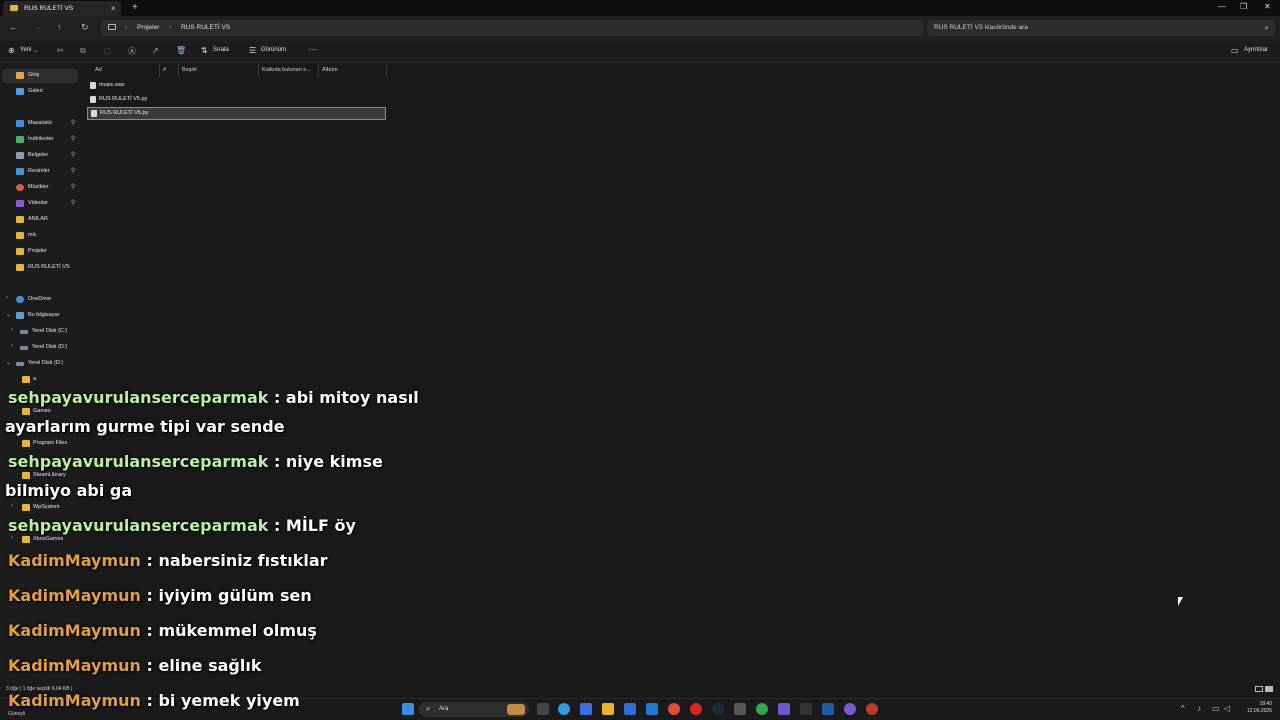 The width and height of the screenshot is (1280, 720). What do you see at coordinates (630, 709) in the screenshot?
I see `store-icon` at bounding box center [630, 709].